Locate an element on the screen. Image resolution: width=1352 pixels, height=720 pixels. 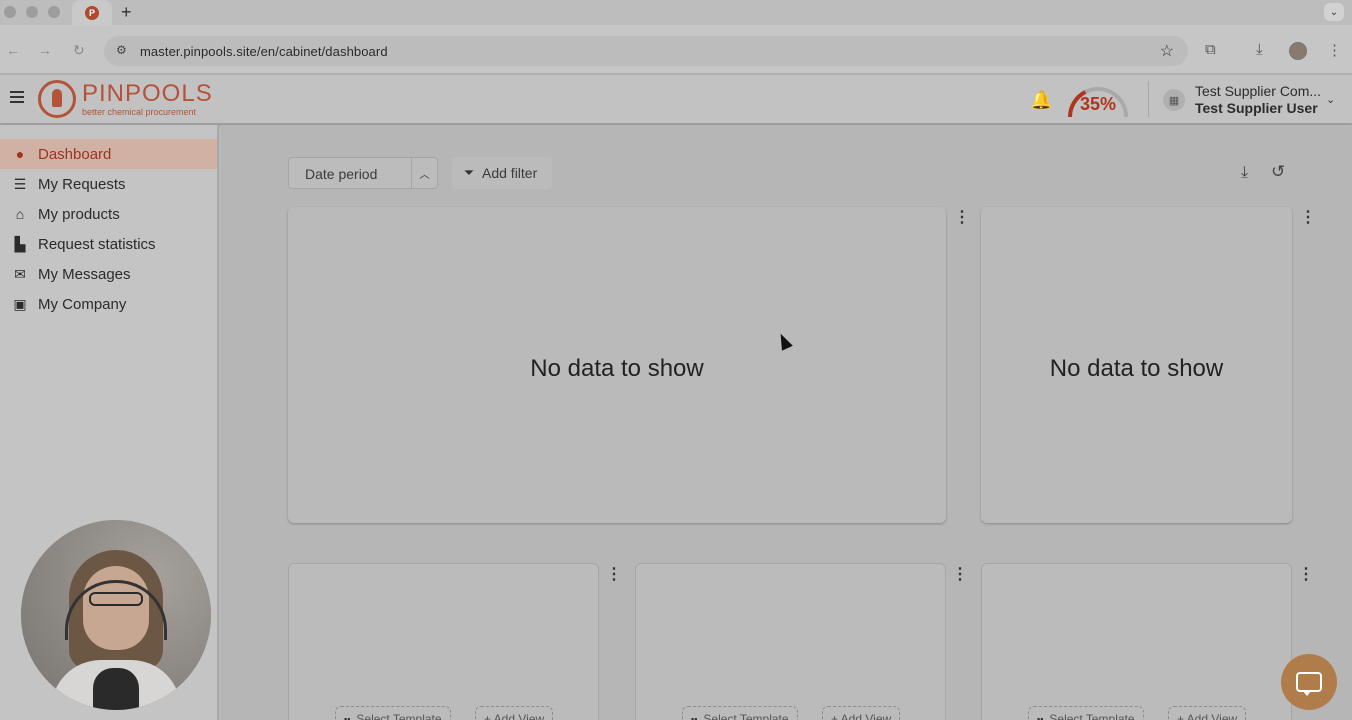
notification-bell-icon: 🔔 is located at coordinates (1041, 100).